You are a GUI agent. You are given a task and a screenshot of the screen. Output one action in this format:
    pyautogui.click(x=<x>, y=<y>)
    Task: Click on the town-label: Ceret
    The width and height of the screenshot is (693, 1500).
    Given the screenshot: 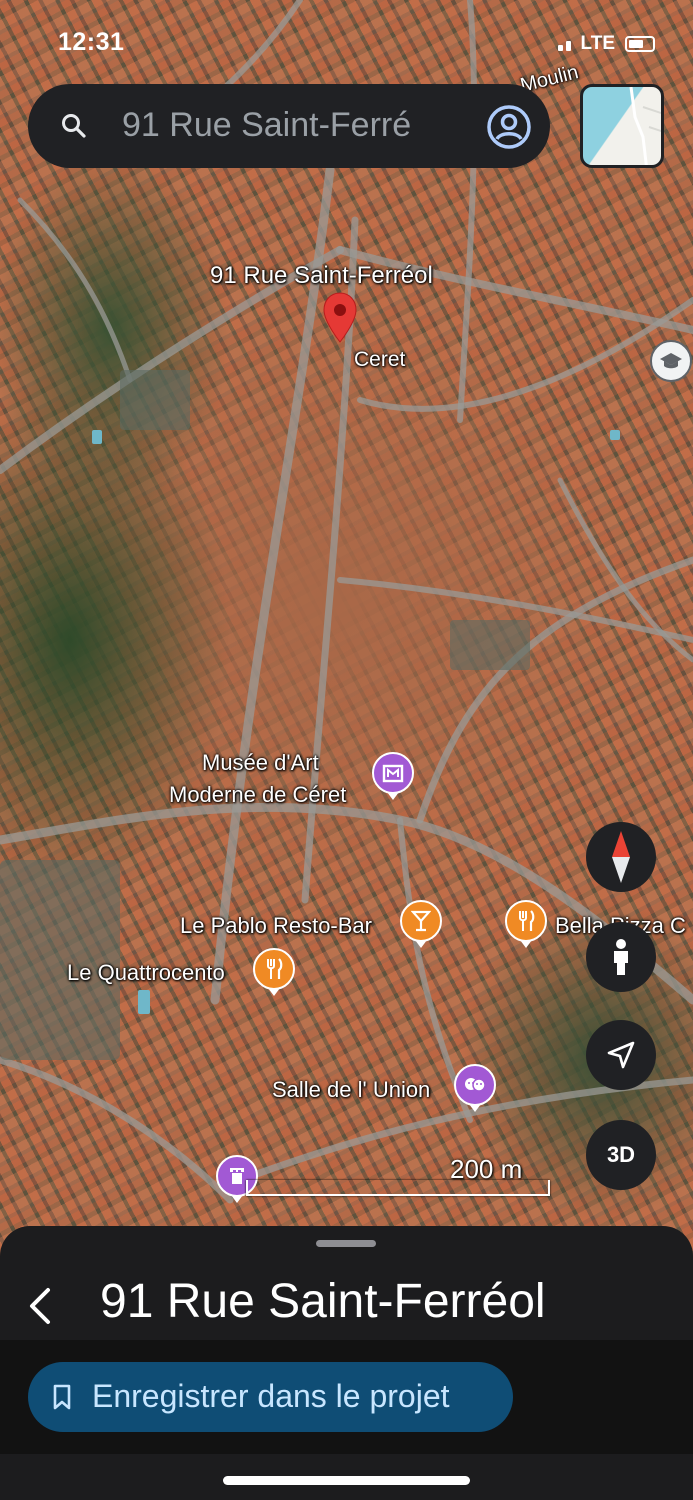 What is the action you would take?
    pyautogui.click(x=380, y=359)
    